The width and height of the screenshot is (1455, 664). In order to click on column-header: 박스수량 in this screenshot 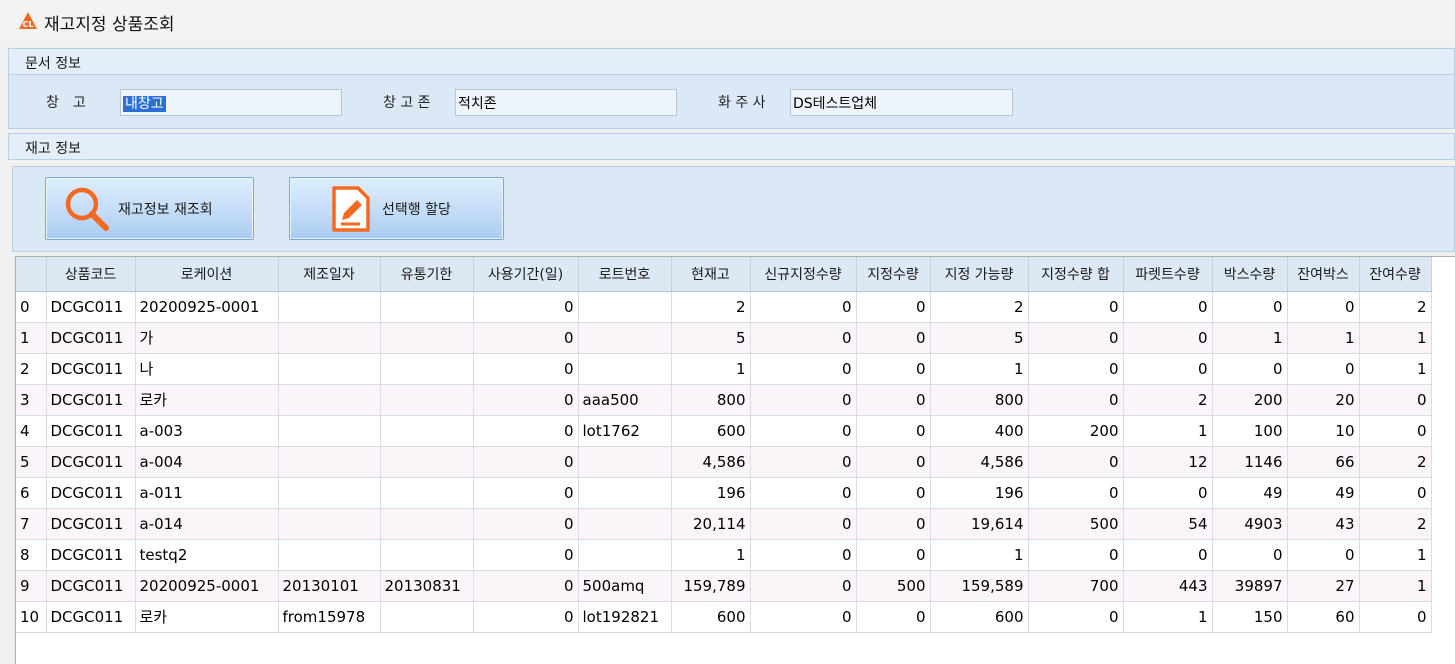, I will do `click(1250, 274)`.